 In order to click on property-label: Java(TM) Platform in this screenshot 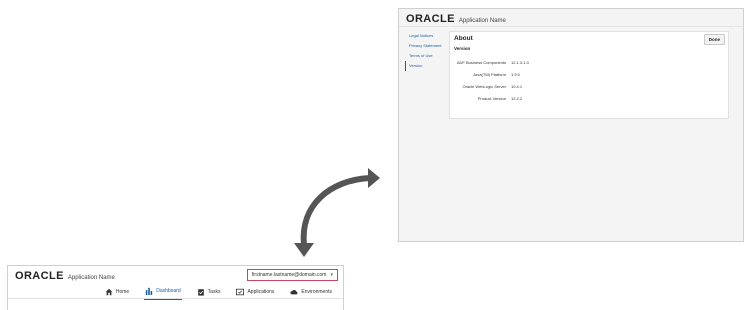, I will do `click(489, 74)`.